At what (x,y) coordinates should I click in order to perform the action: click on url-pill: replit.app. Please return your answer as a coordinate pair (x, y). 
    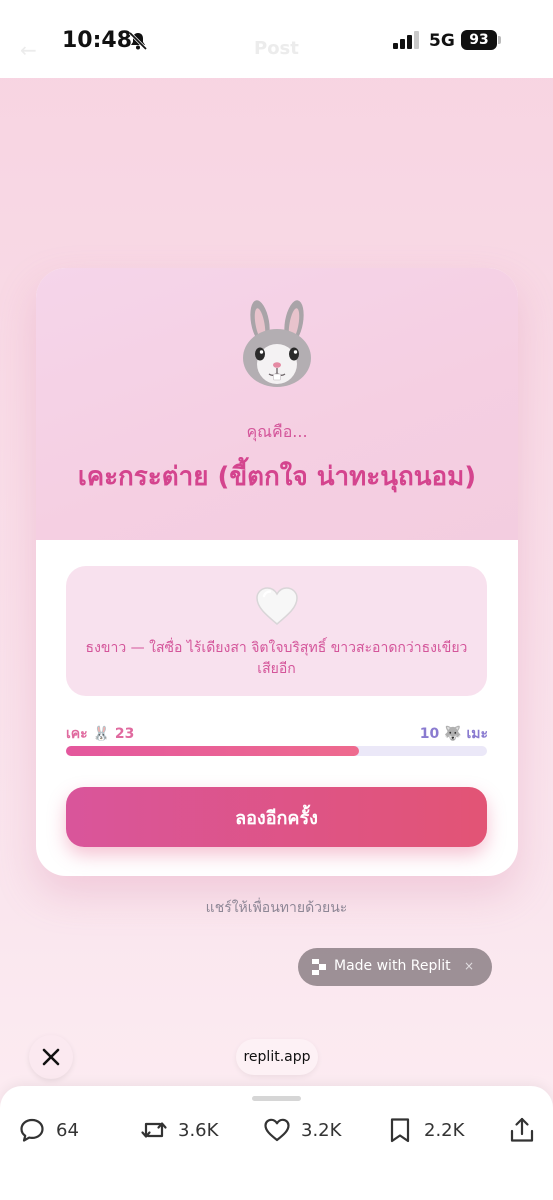
    Looking at the image, I should click on (277, 1057).